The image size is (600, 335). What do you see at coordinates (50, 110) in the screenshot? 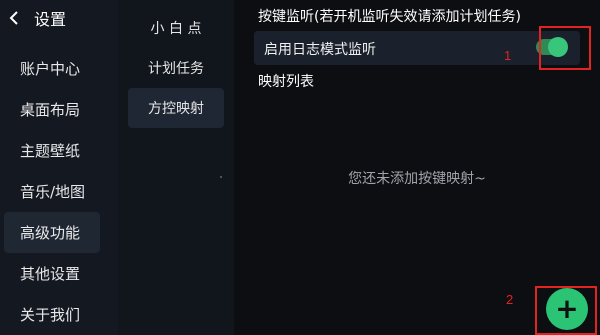
I see `sidebar-item-label: 桌面布局` at bounding box center [50, 110].